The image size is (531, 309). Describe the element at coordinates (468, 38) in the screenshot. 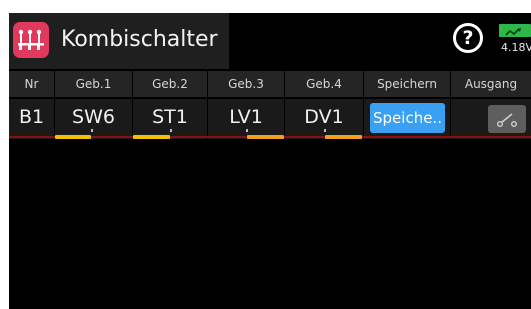

I see `help-icon: ?` at that location.